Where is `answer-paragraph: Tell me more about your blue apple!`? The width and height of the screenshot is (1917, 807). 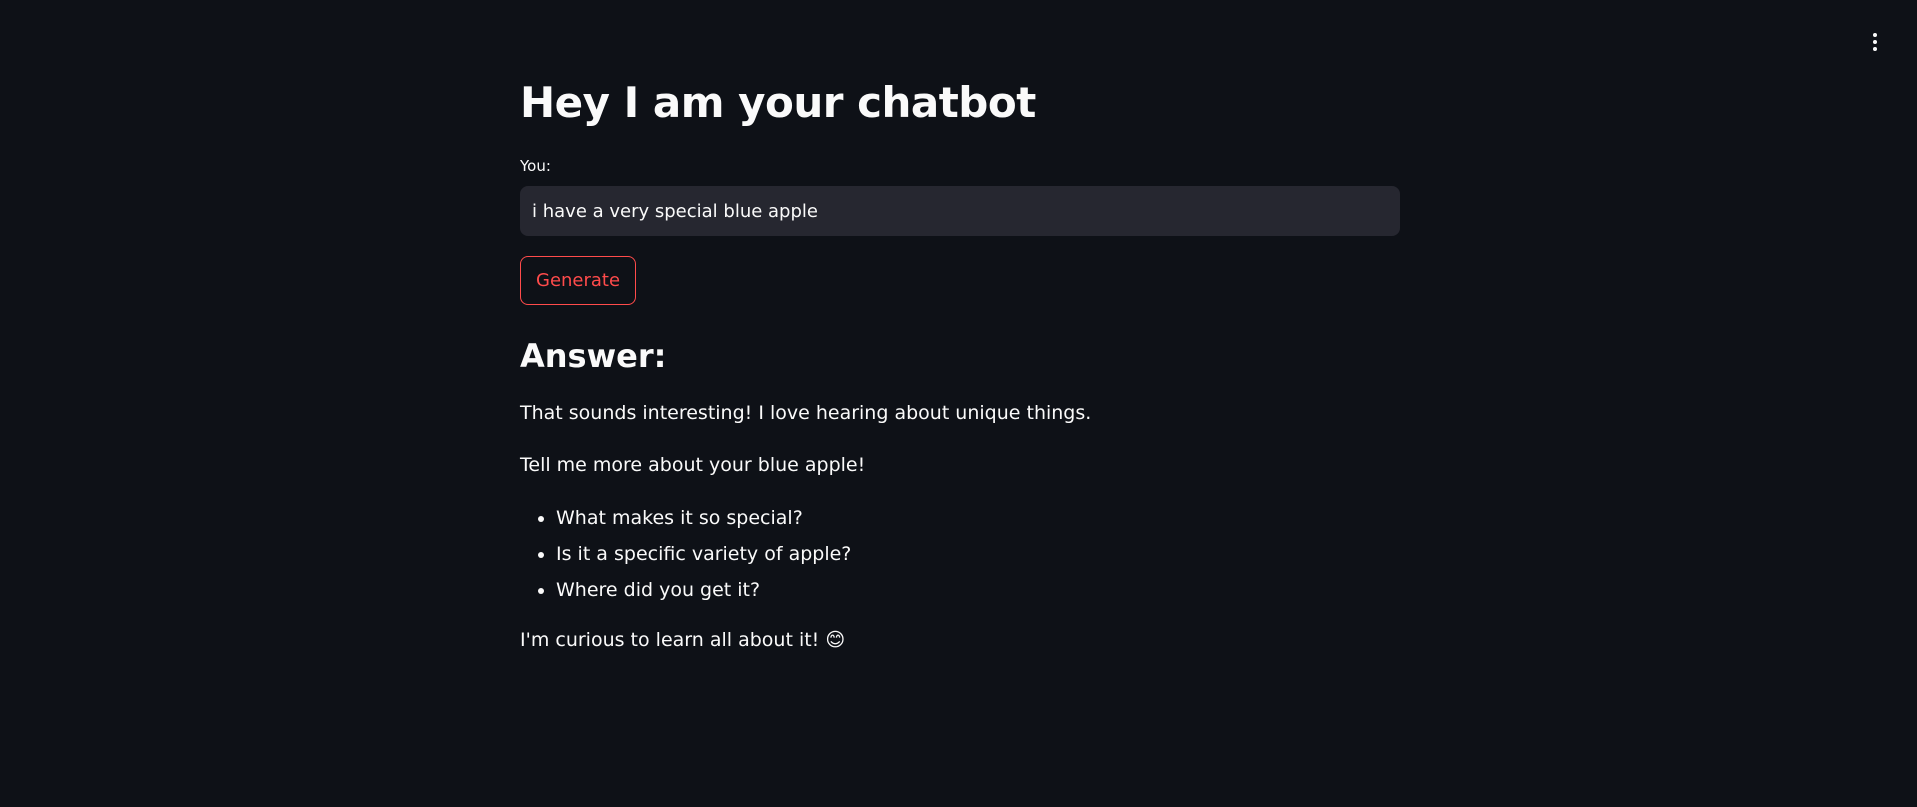 answer-paragraph: Tell me more about your blue apple! is located at coordinates (693, 465).